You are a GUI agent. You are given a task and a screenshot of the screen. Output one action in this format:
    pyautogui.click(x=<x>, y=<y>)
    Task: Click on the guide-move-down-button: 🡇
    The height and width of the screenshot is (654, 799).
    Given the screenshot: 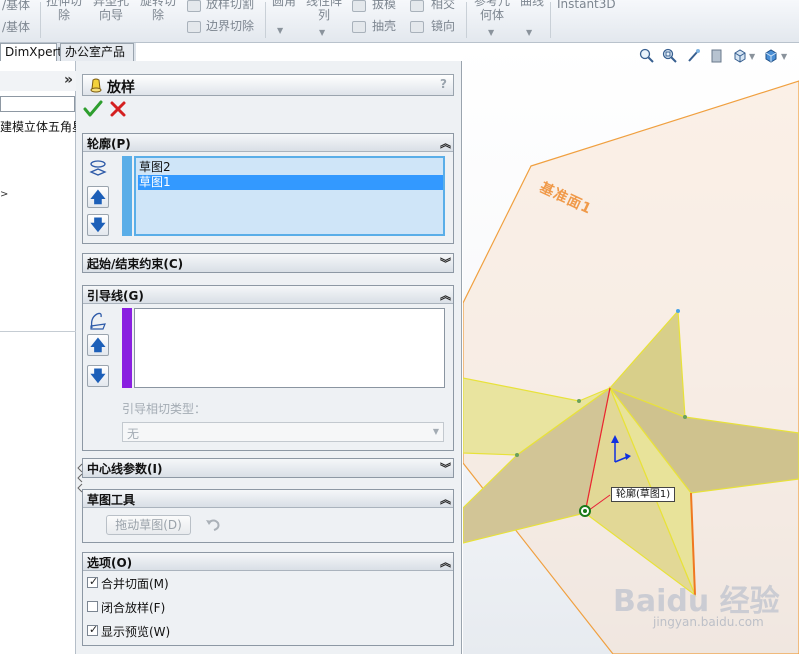 What is the action you would take?
    pyautogui.click(x=98, y=376)
    